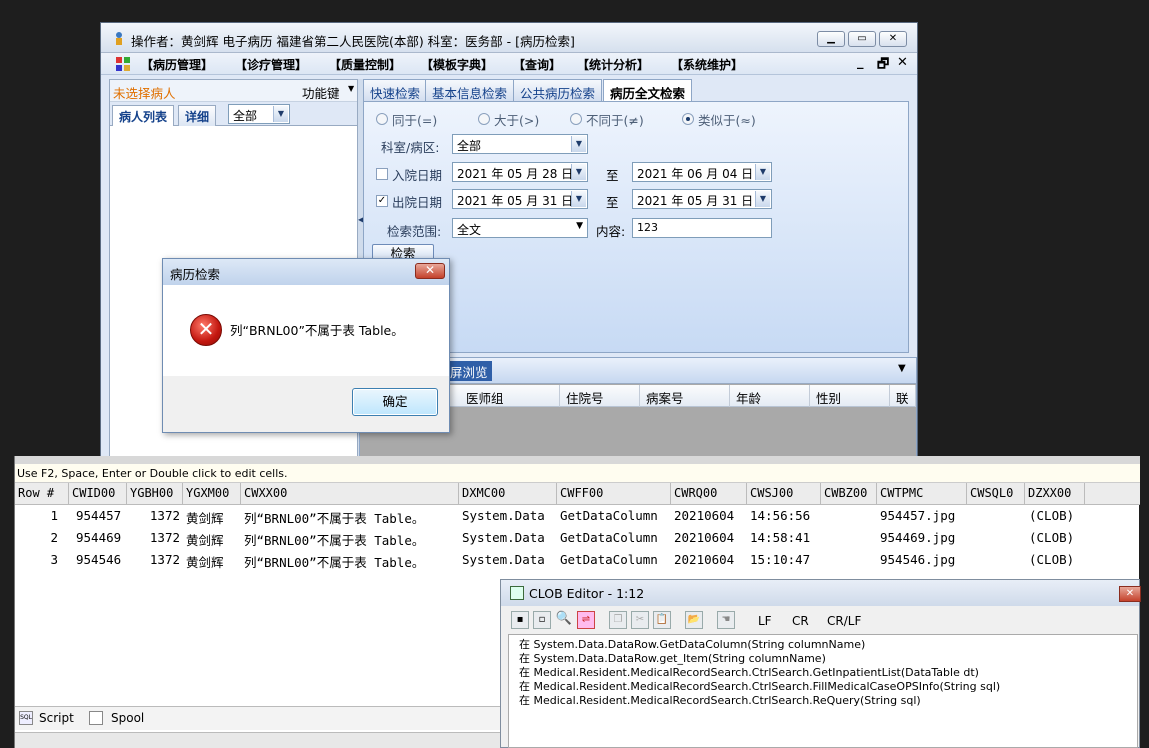 This screenshot has height=748, width=1149. Describe the element at coordinates (564, 620) in the screenshot. I see `find-icon: 🔍` at that location.